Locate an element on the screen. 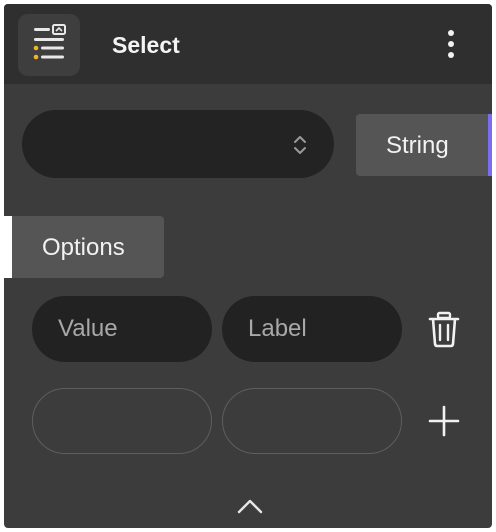  type-chip-string: String is located at coordinates (424, 145).